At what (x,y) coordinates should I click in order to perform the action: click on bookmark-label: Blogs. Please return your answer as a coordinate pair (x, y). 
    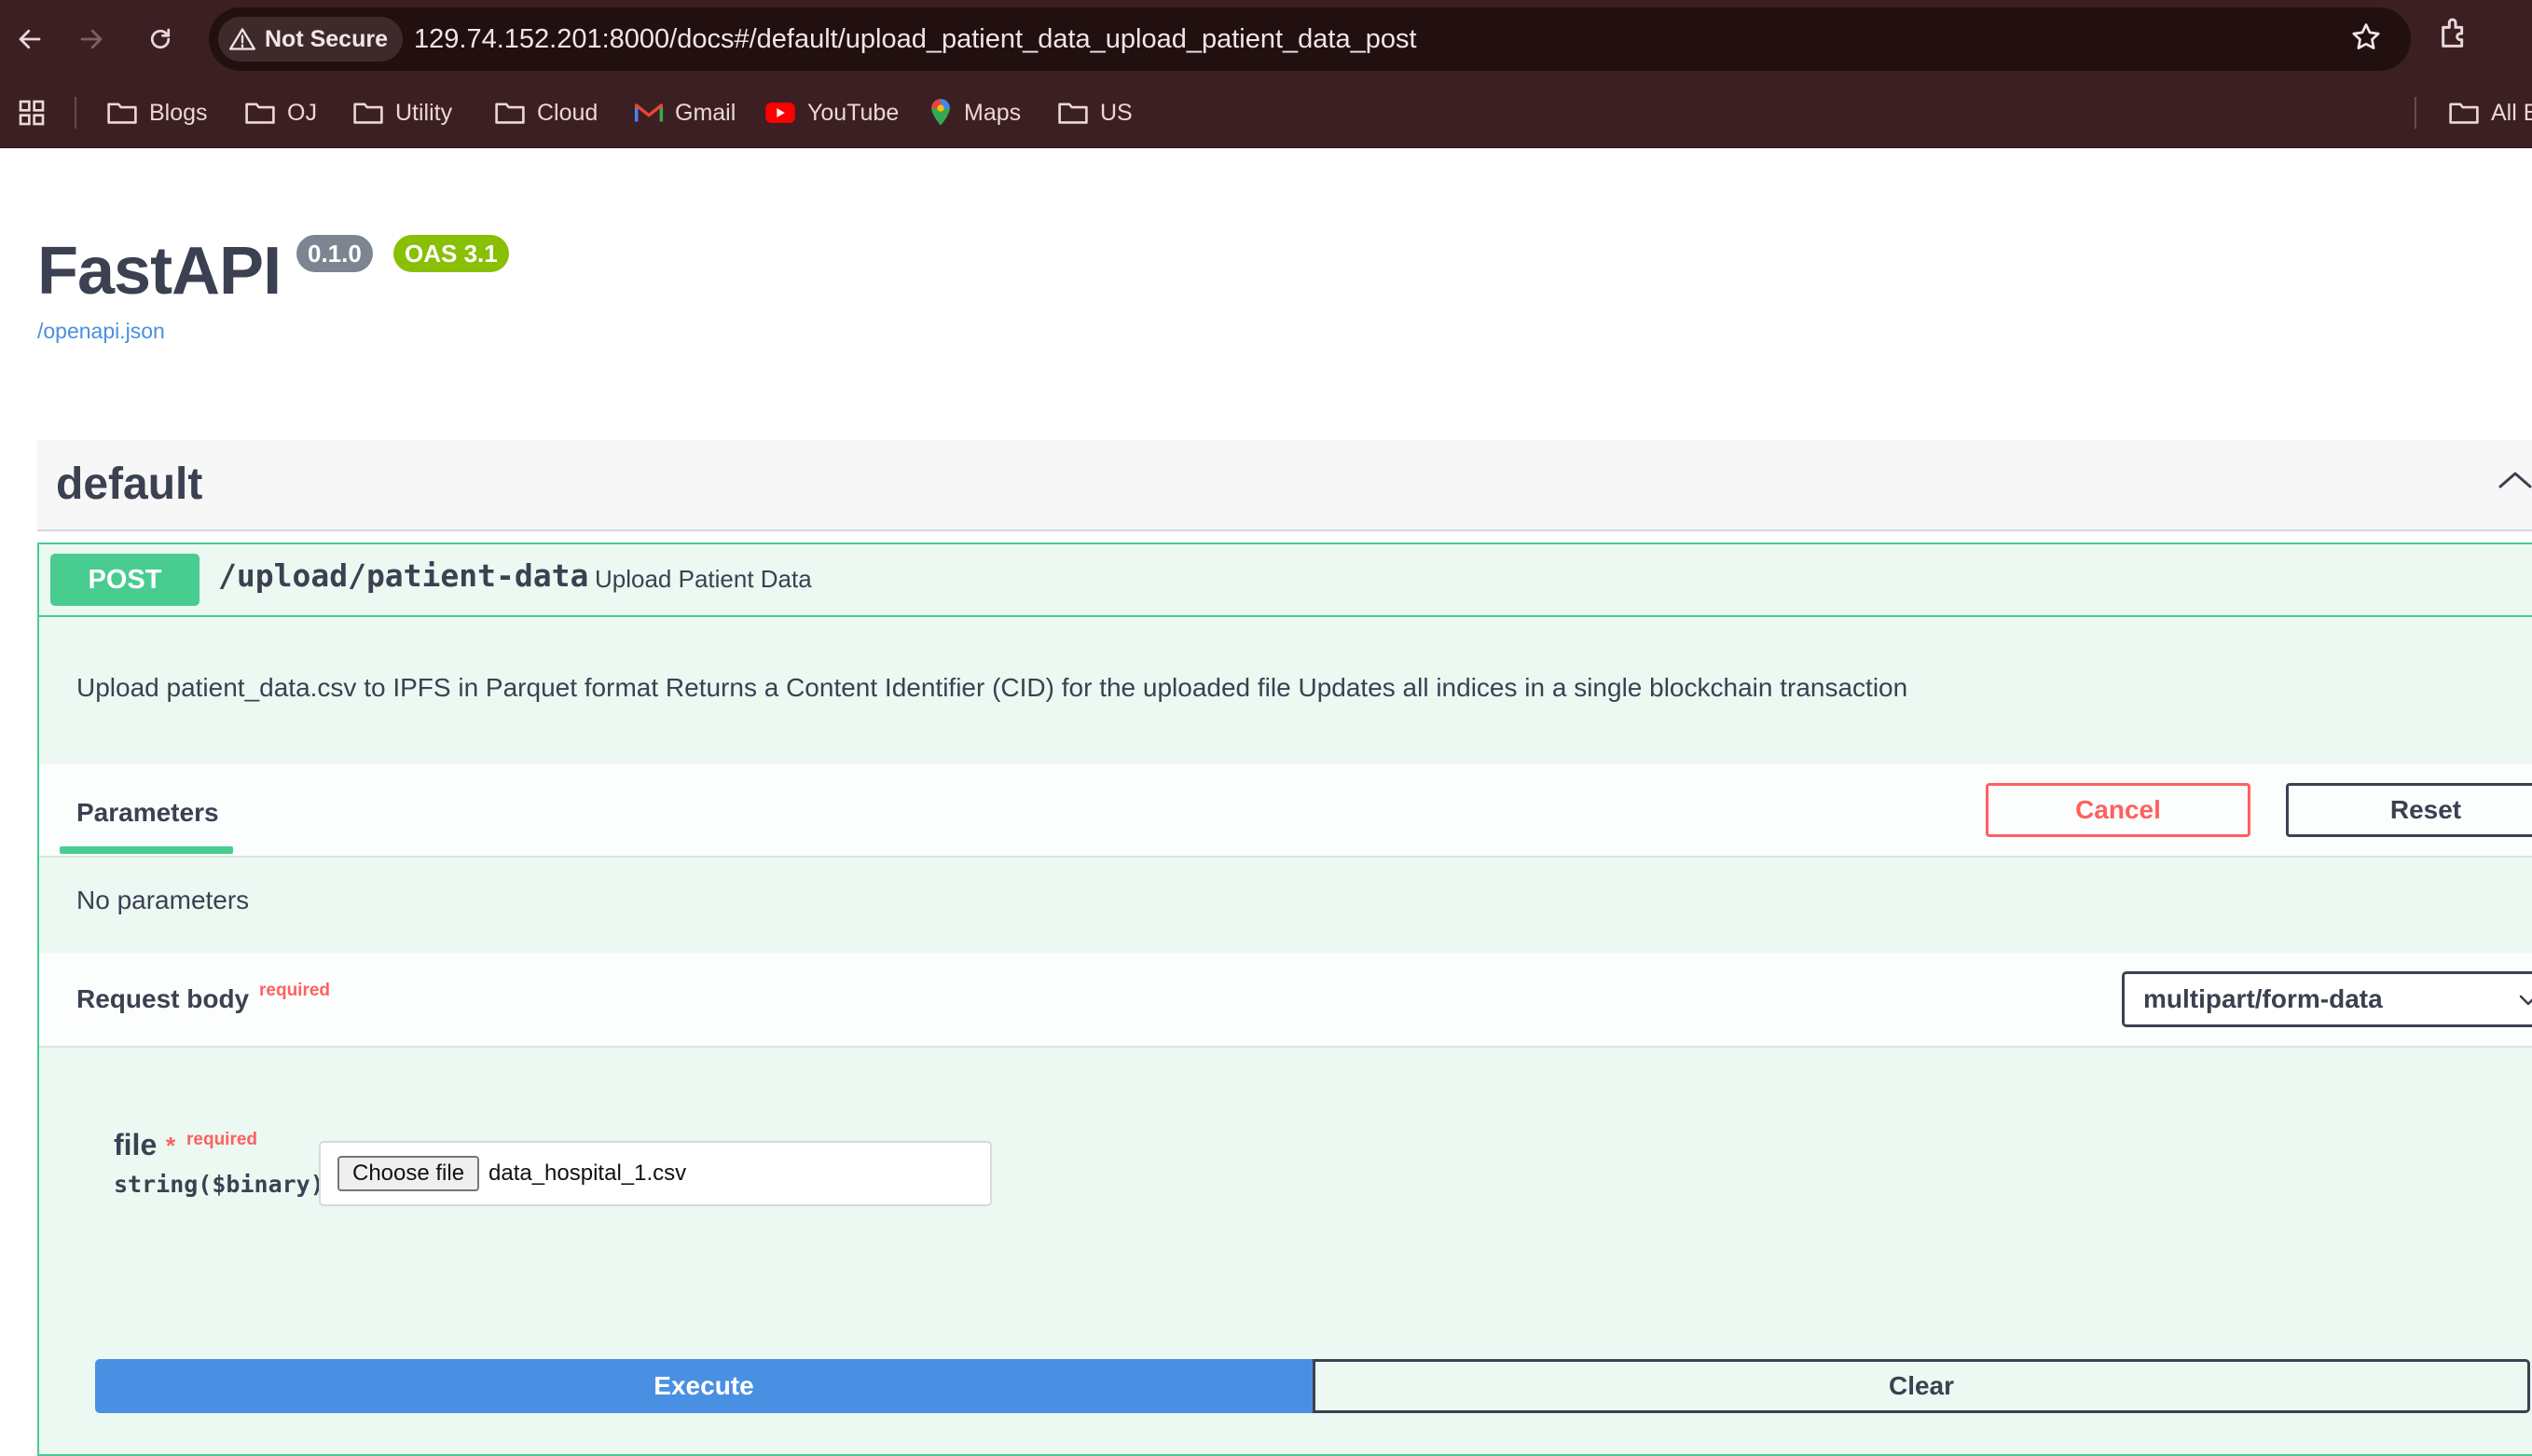
    Looking at the image, I should click on (178, 113).